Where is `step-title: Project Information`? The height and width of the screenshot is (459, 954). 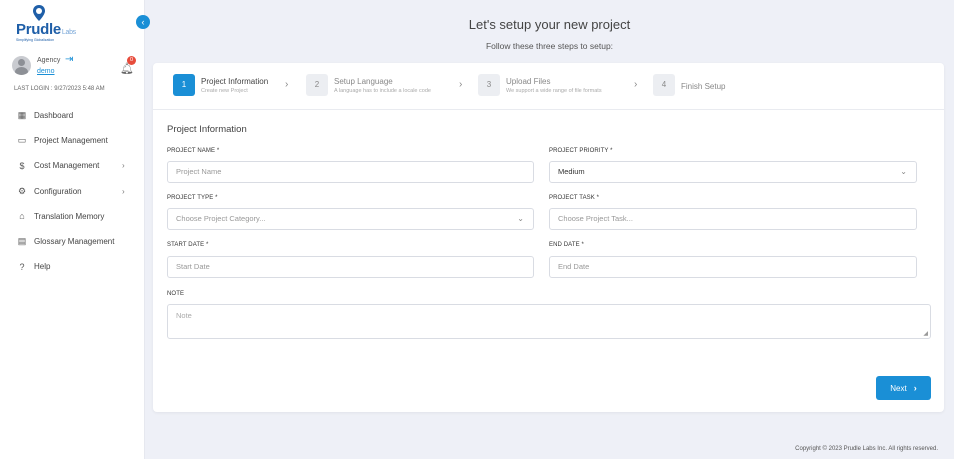
step-title: Project Information is located at coordinates (235, 81).